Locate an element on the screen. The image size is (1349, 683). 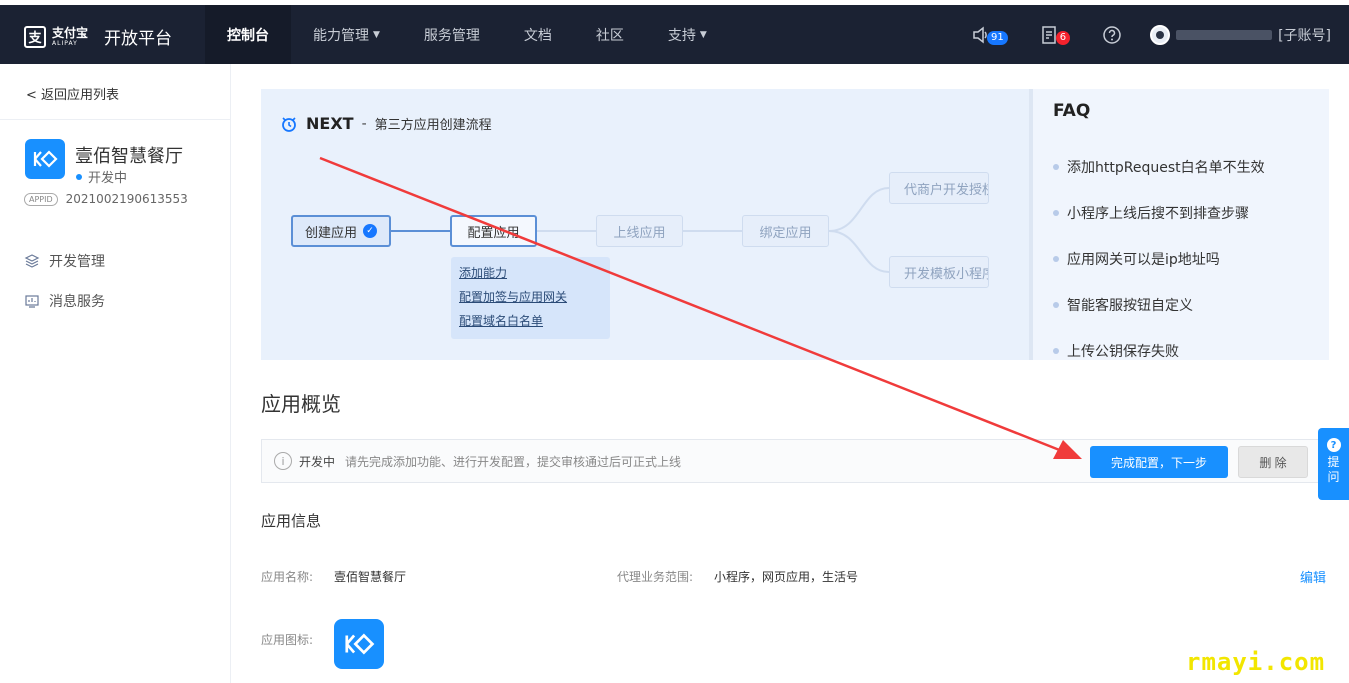
flow-step-config-app: 配置应用 is located at coordinates (493, 231).